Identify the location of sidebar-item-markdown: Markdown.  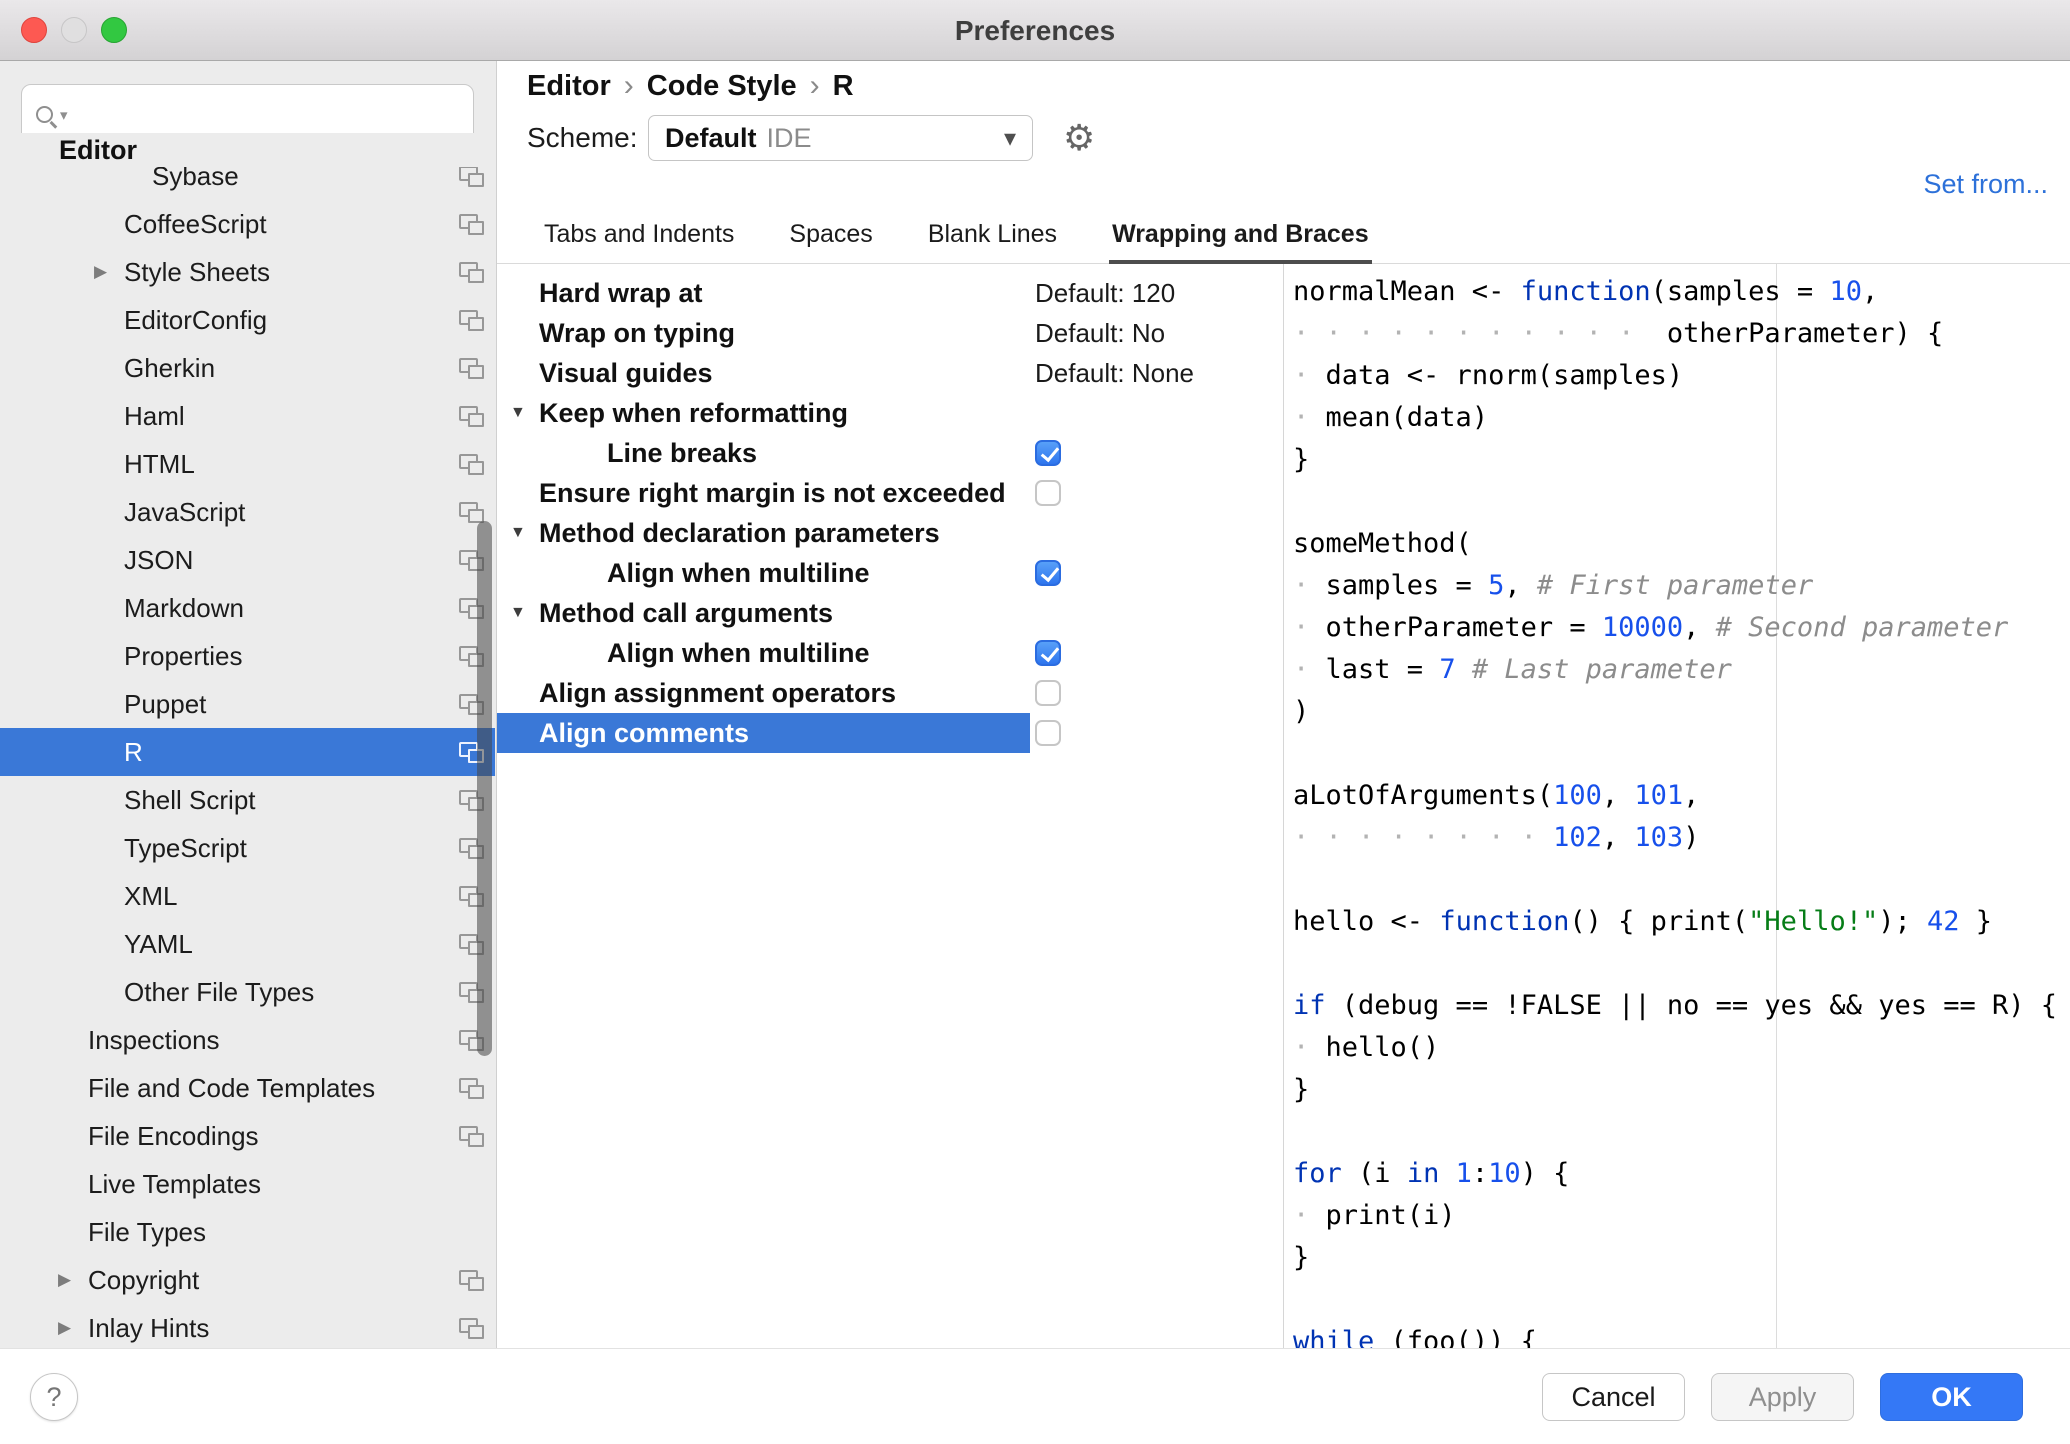
(247, 608).